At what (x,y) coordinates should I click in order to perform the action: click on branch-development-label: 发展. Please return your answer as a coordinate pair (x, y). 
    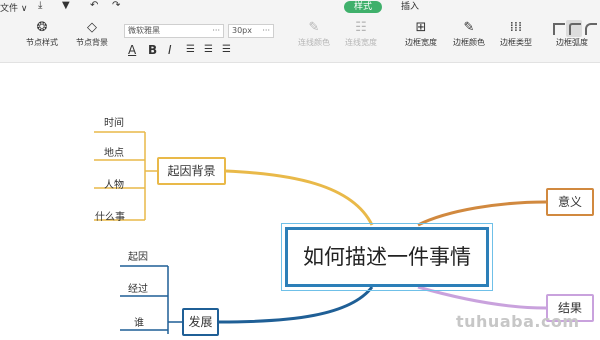
    Looking at the image, I should click on (200, 322).